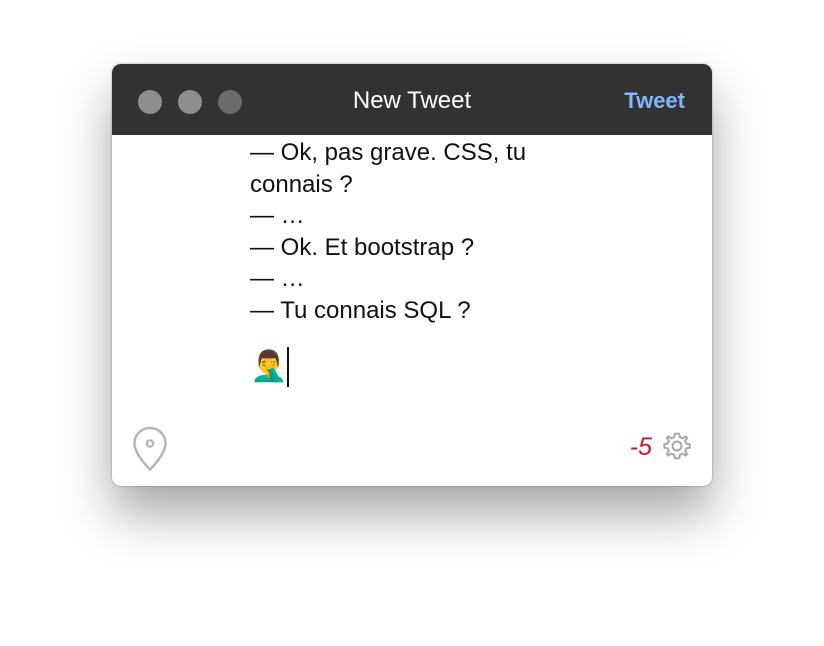  I want to click on location-pin-icon, so click(150, 449).